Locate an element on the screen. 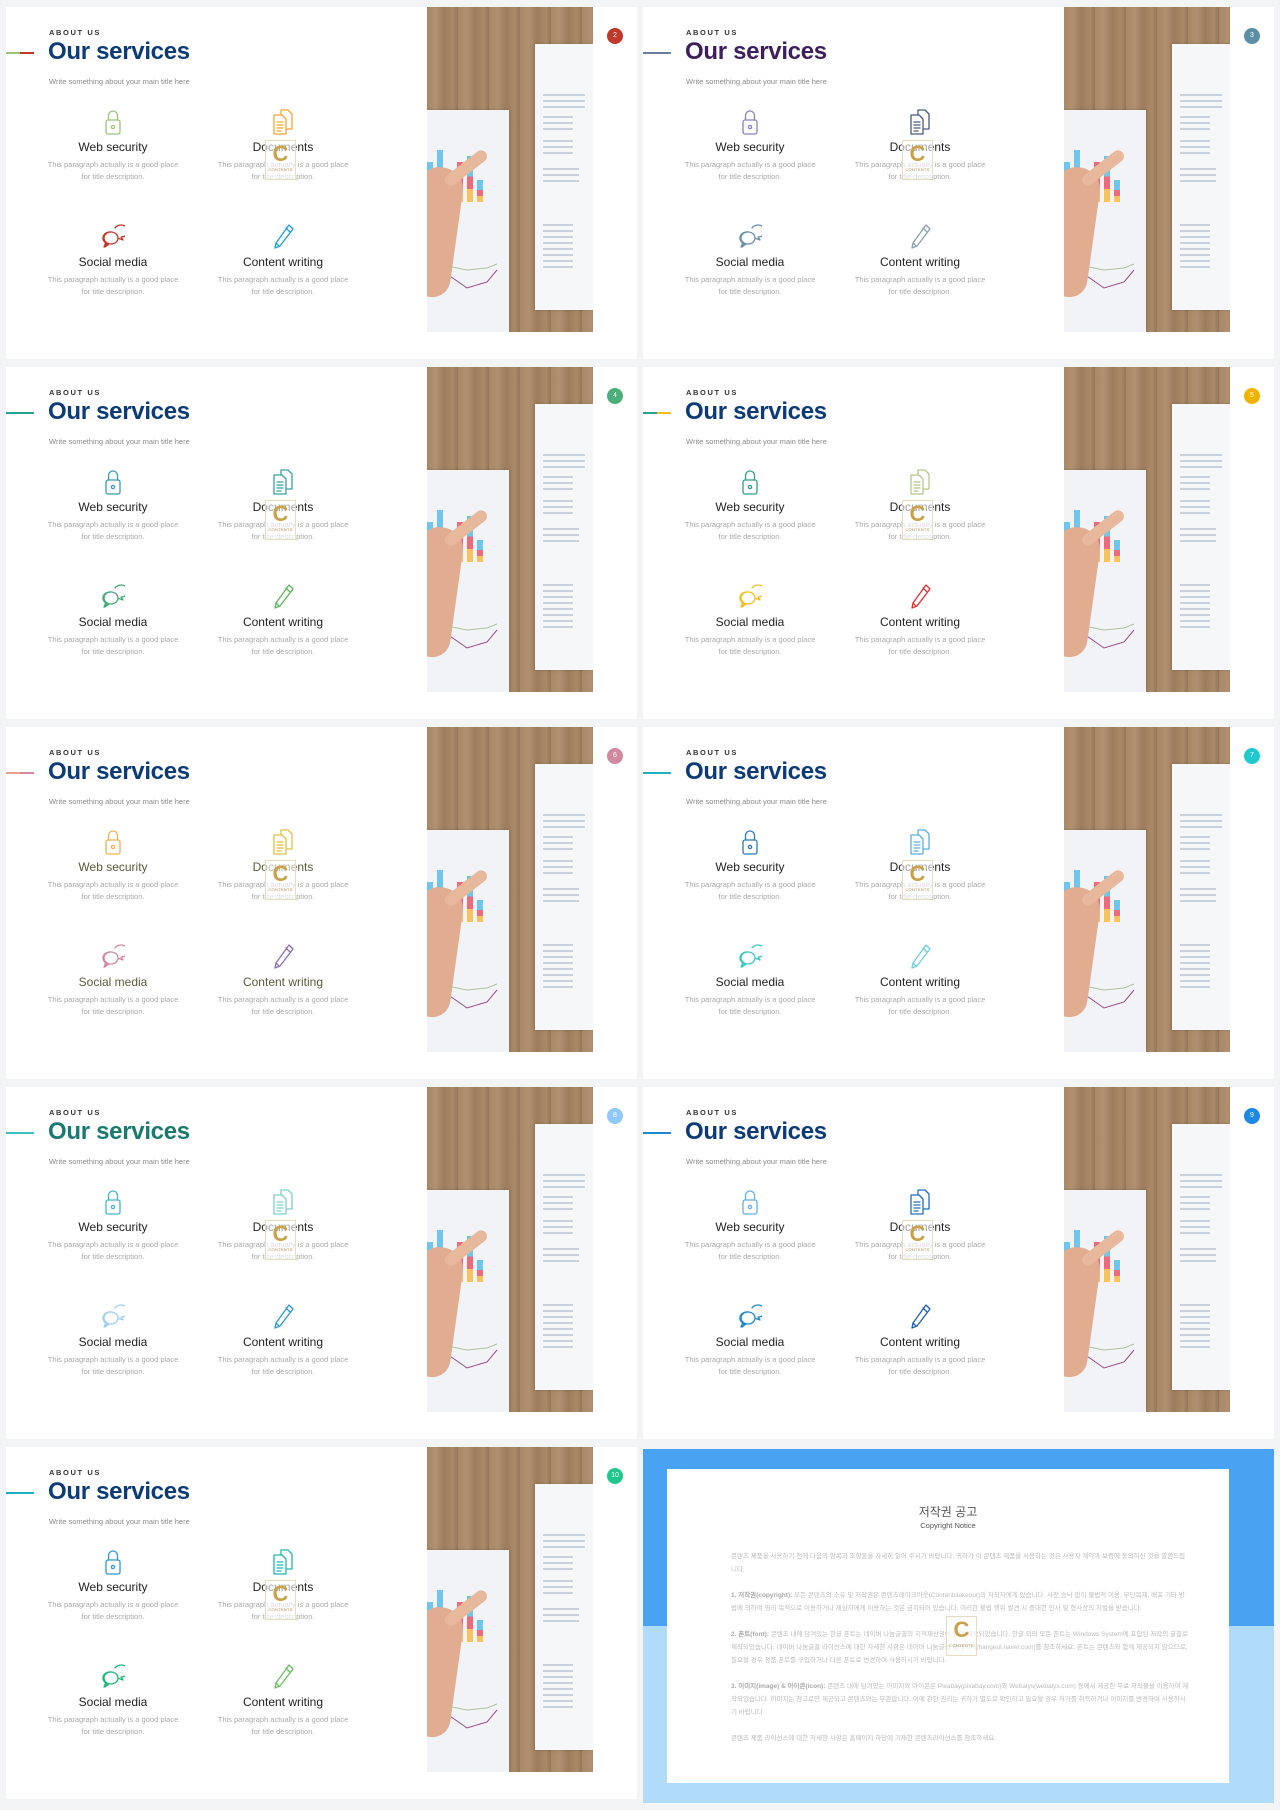  slide-number-badge: 6 is located at coordinates (615, 756).